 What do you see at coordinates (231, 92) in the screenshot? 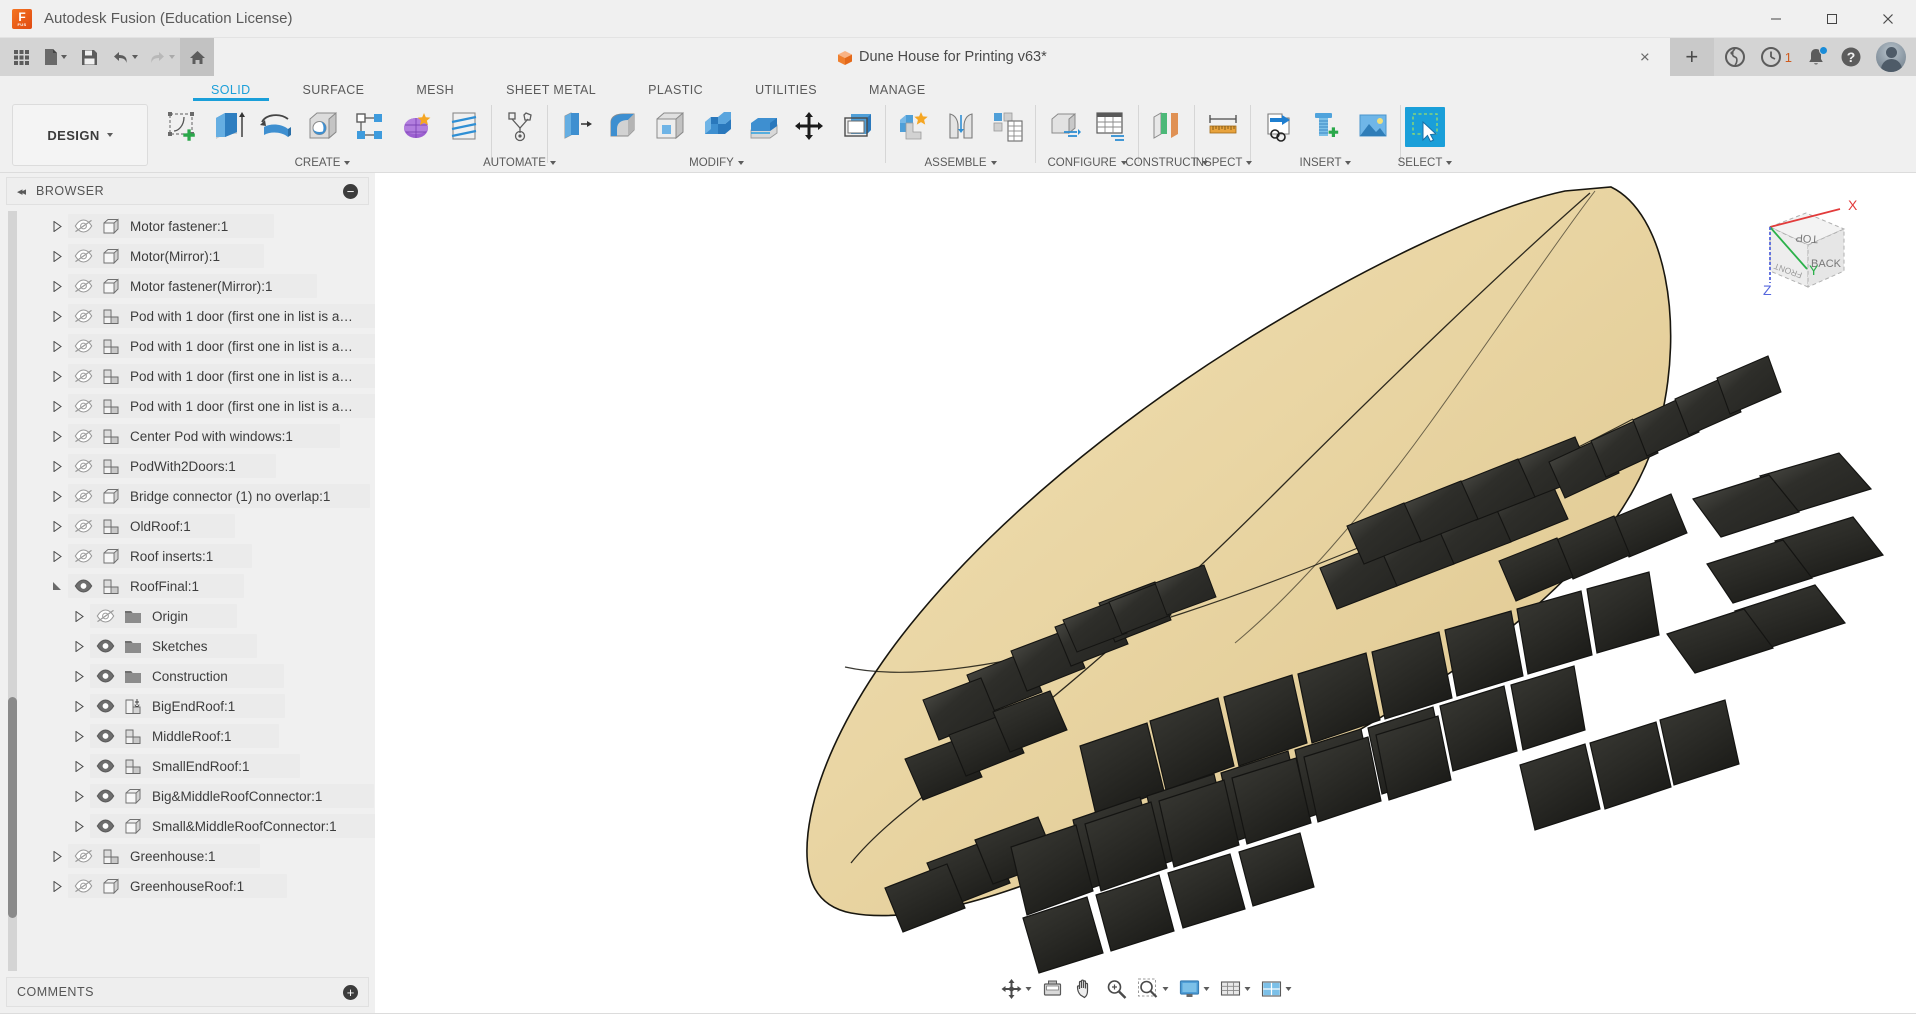
I see `ribbon-tab-solid: SOLID` at bounding box center [231, 92].